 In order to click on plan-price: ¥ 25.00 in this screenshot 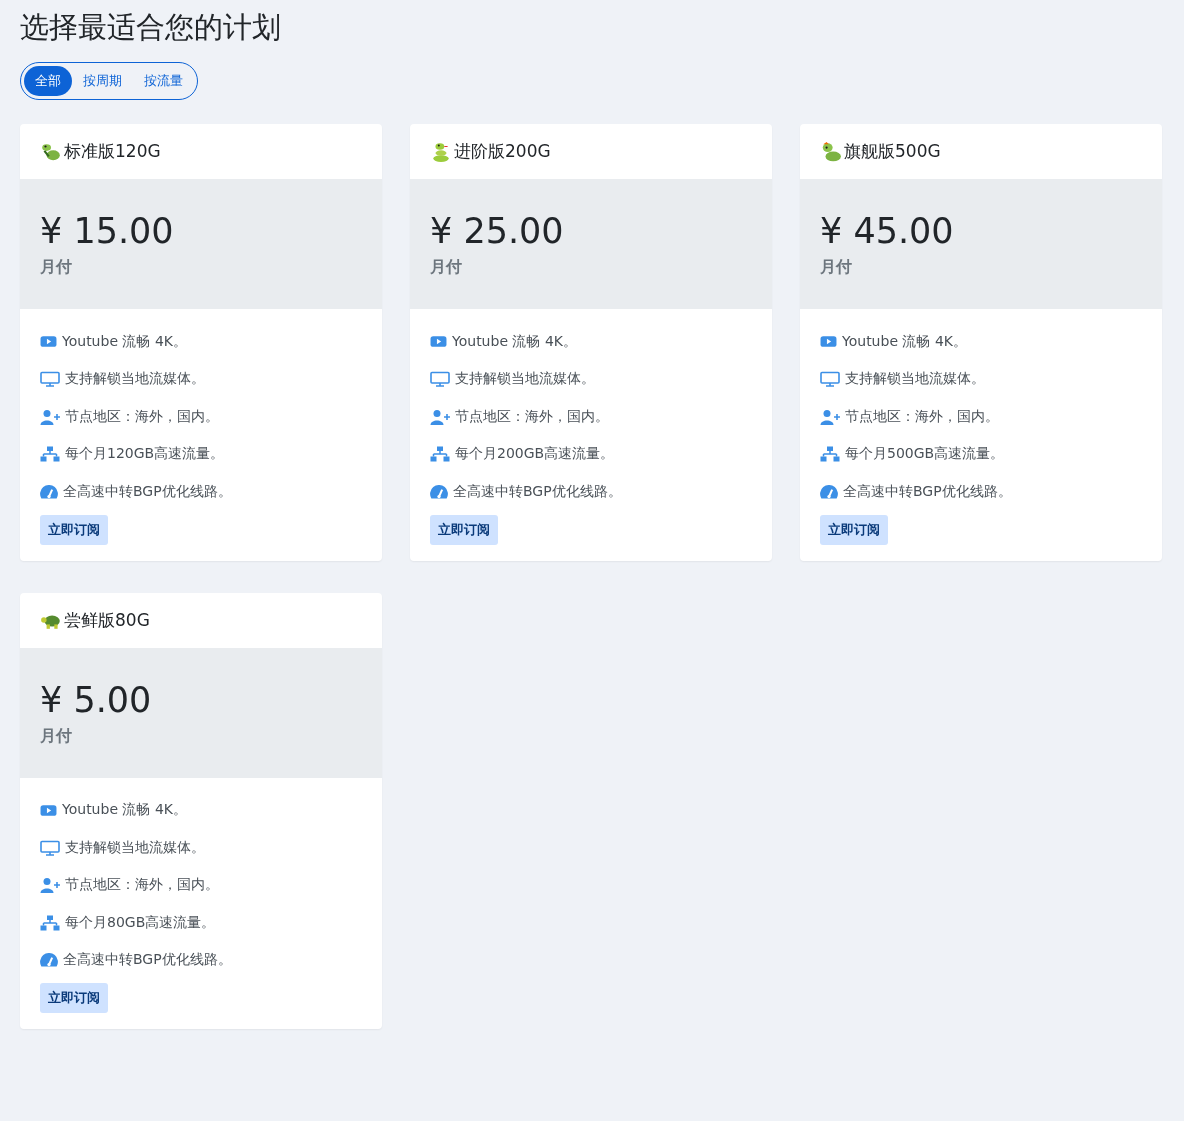, I will do `click(497, 231)`.